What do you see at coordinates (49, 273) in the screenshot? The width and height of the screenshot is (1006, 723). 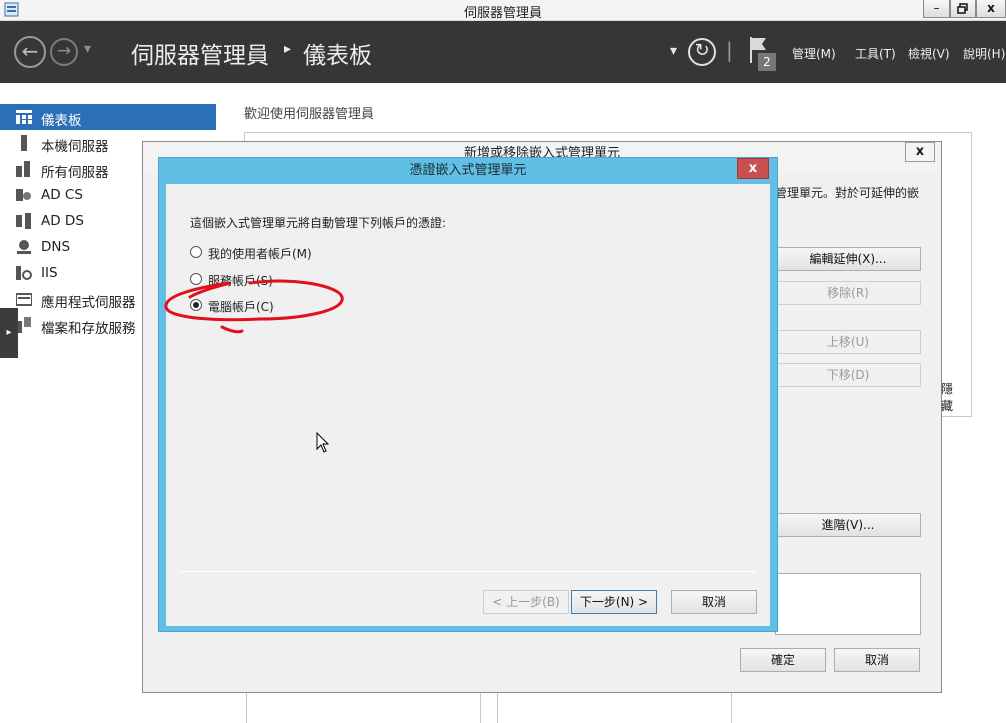 I see `sidebar-item-label: IIS` at bounding box center [49, 273].